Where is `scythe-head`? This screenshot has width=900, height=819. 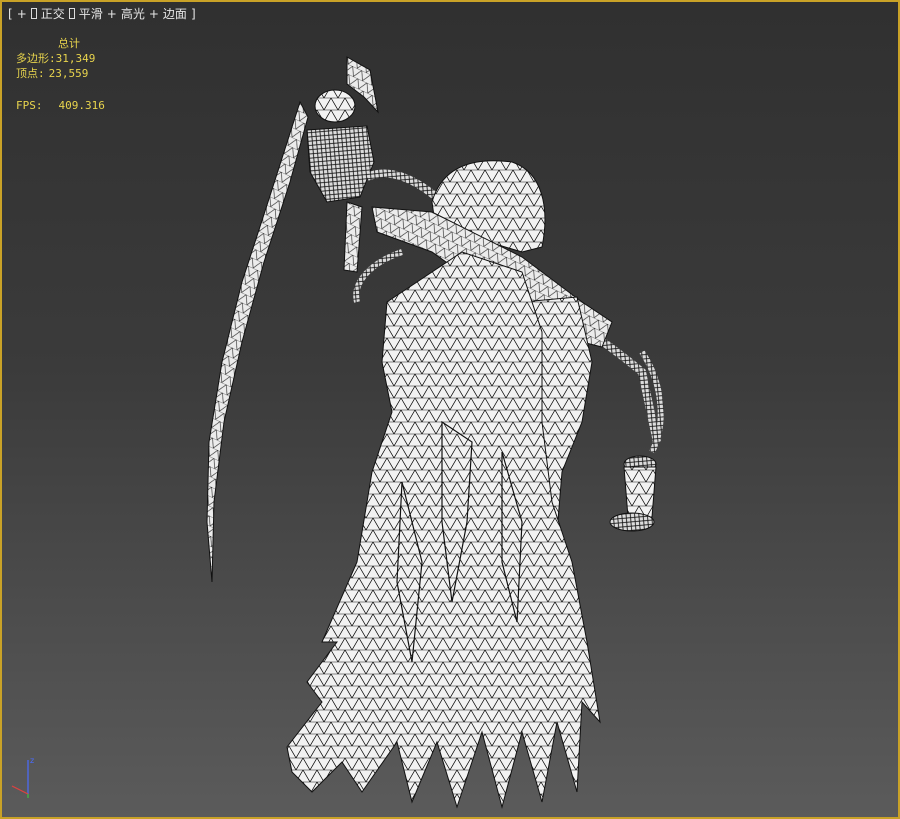
scythe-head is located at coordinates (335, 106).